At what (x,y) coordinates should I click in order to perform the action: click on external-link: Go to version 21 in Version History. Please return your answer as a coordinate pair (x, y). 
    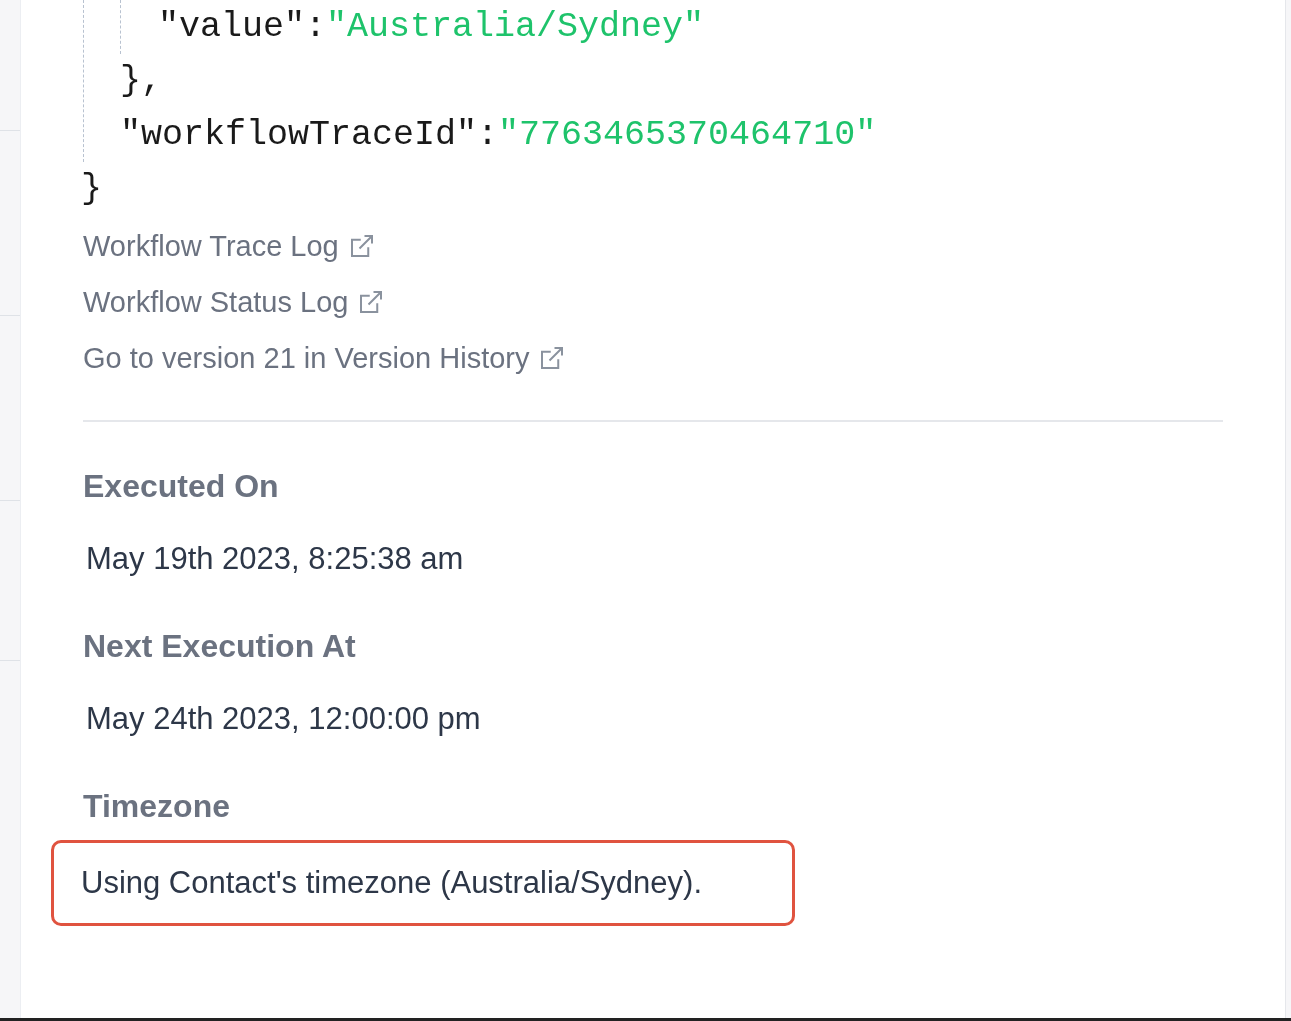
    Looking at the image, I should click on (325, 358).